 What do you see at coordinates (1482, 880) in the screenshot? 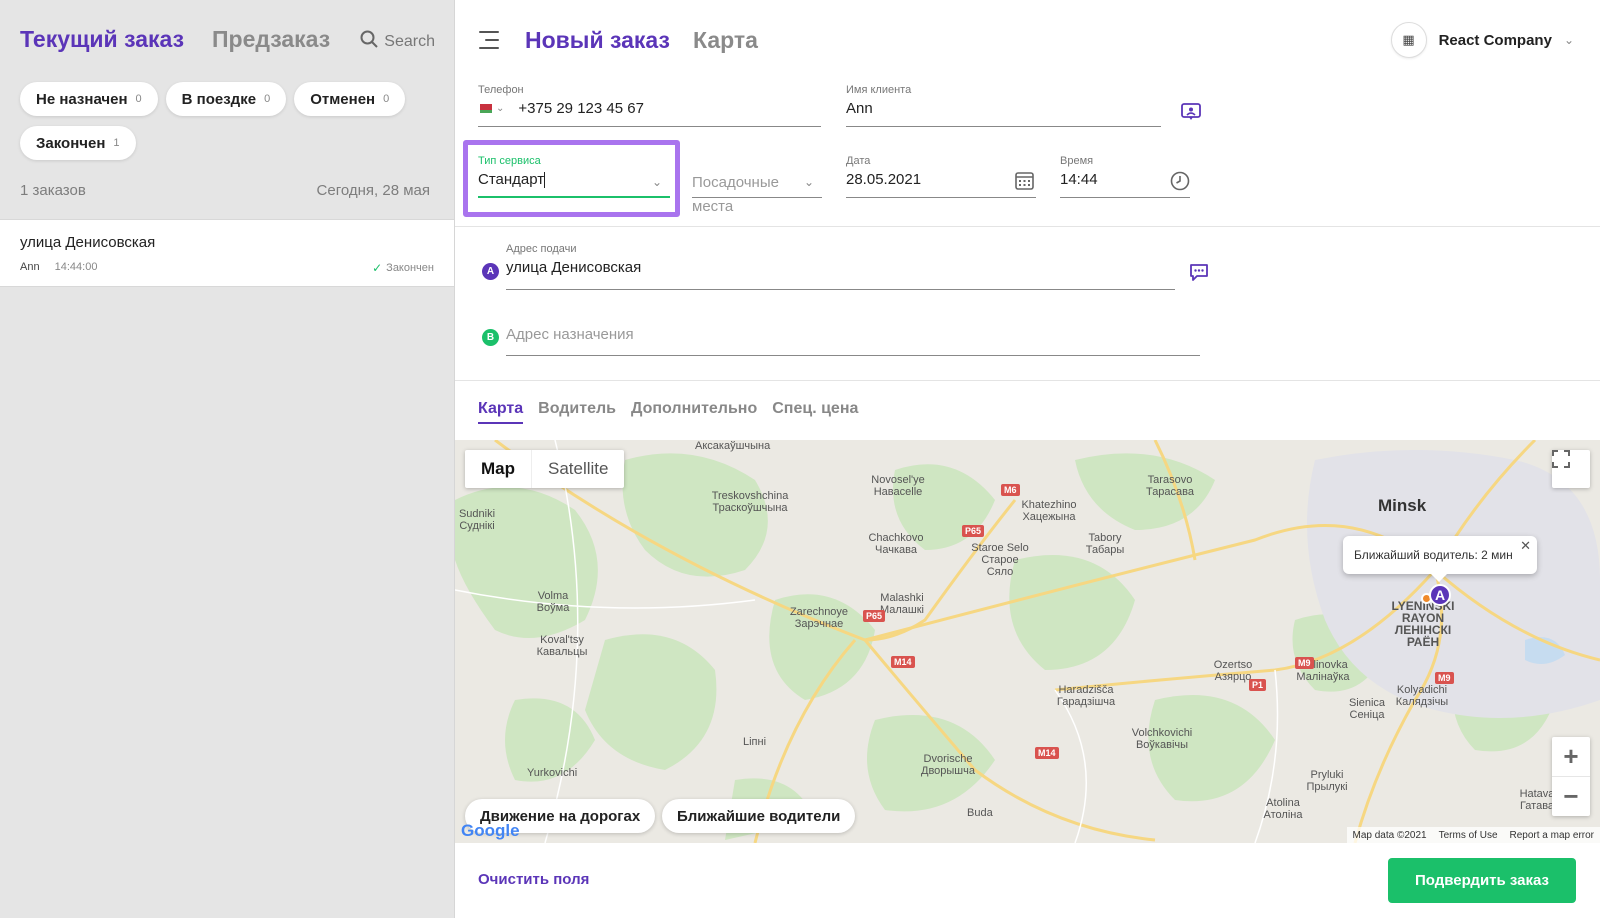
I see `confirm-order-button: Подвердить заказ` at bounding box center [1482, 880].